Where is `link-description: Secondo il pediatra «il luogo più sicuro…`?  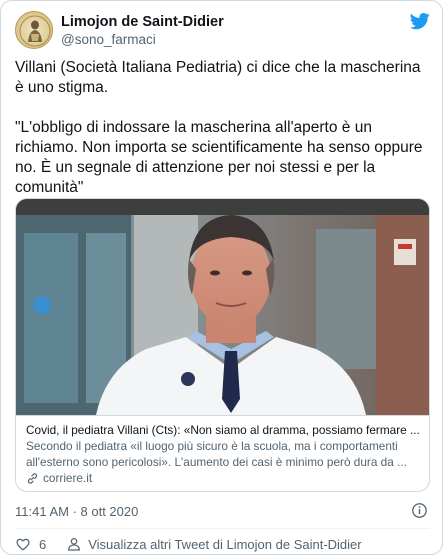
link-description: Secondo il pediatra «il luogo più sicuro… is located at coordinates (216, 454).